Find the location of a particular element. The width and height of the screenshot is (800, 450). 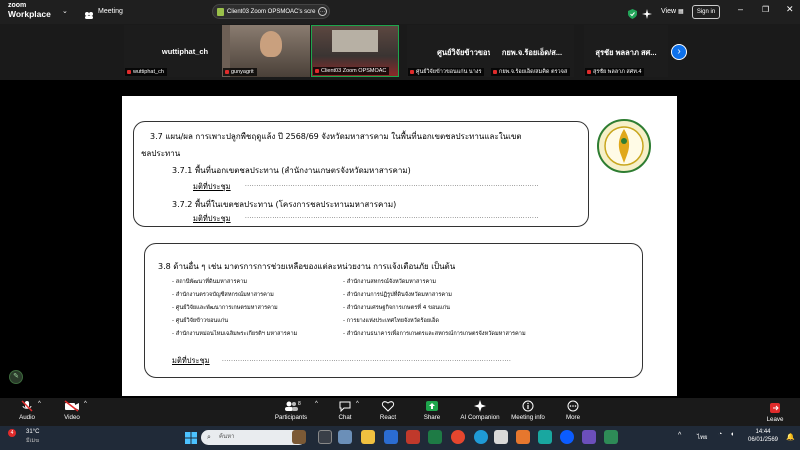

file-explorer-icon is located at coordinates (368, 437).